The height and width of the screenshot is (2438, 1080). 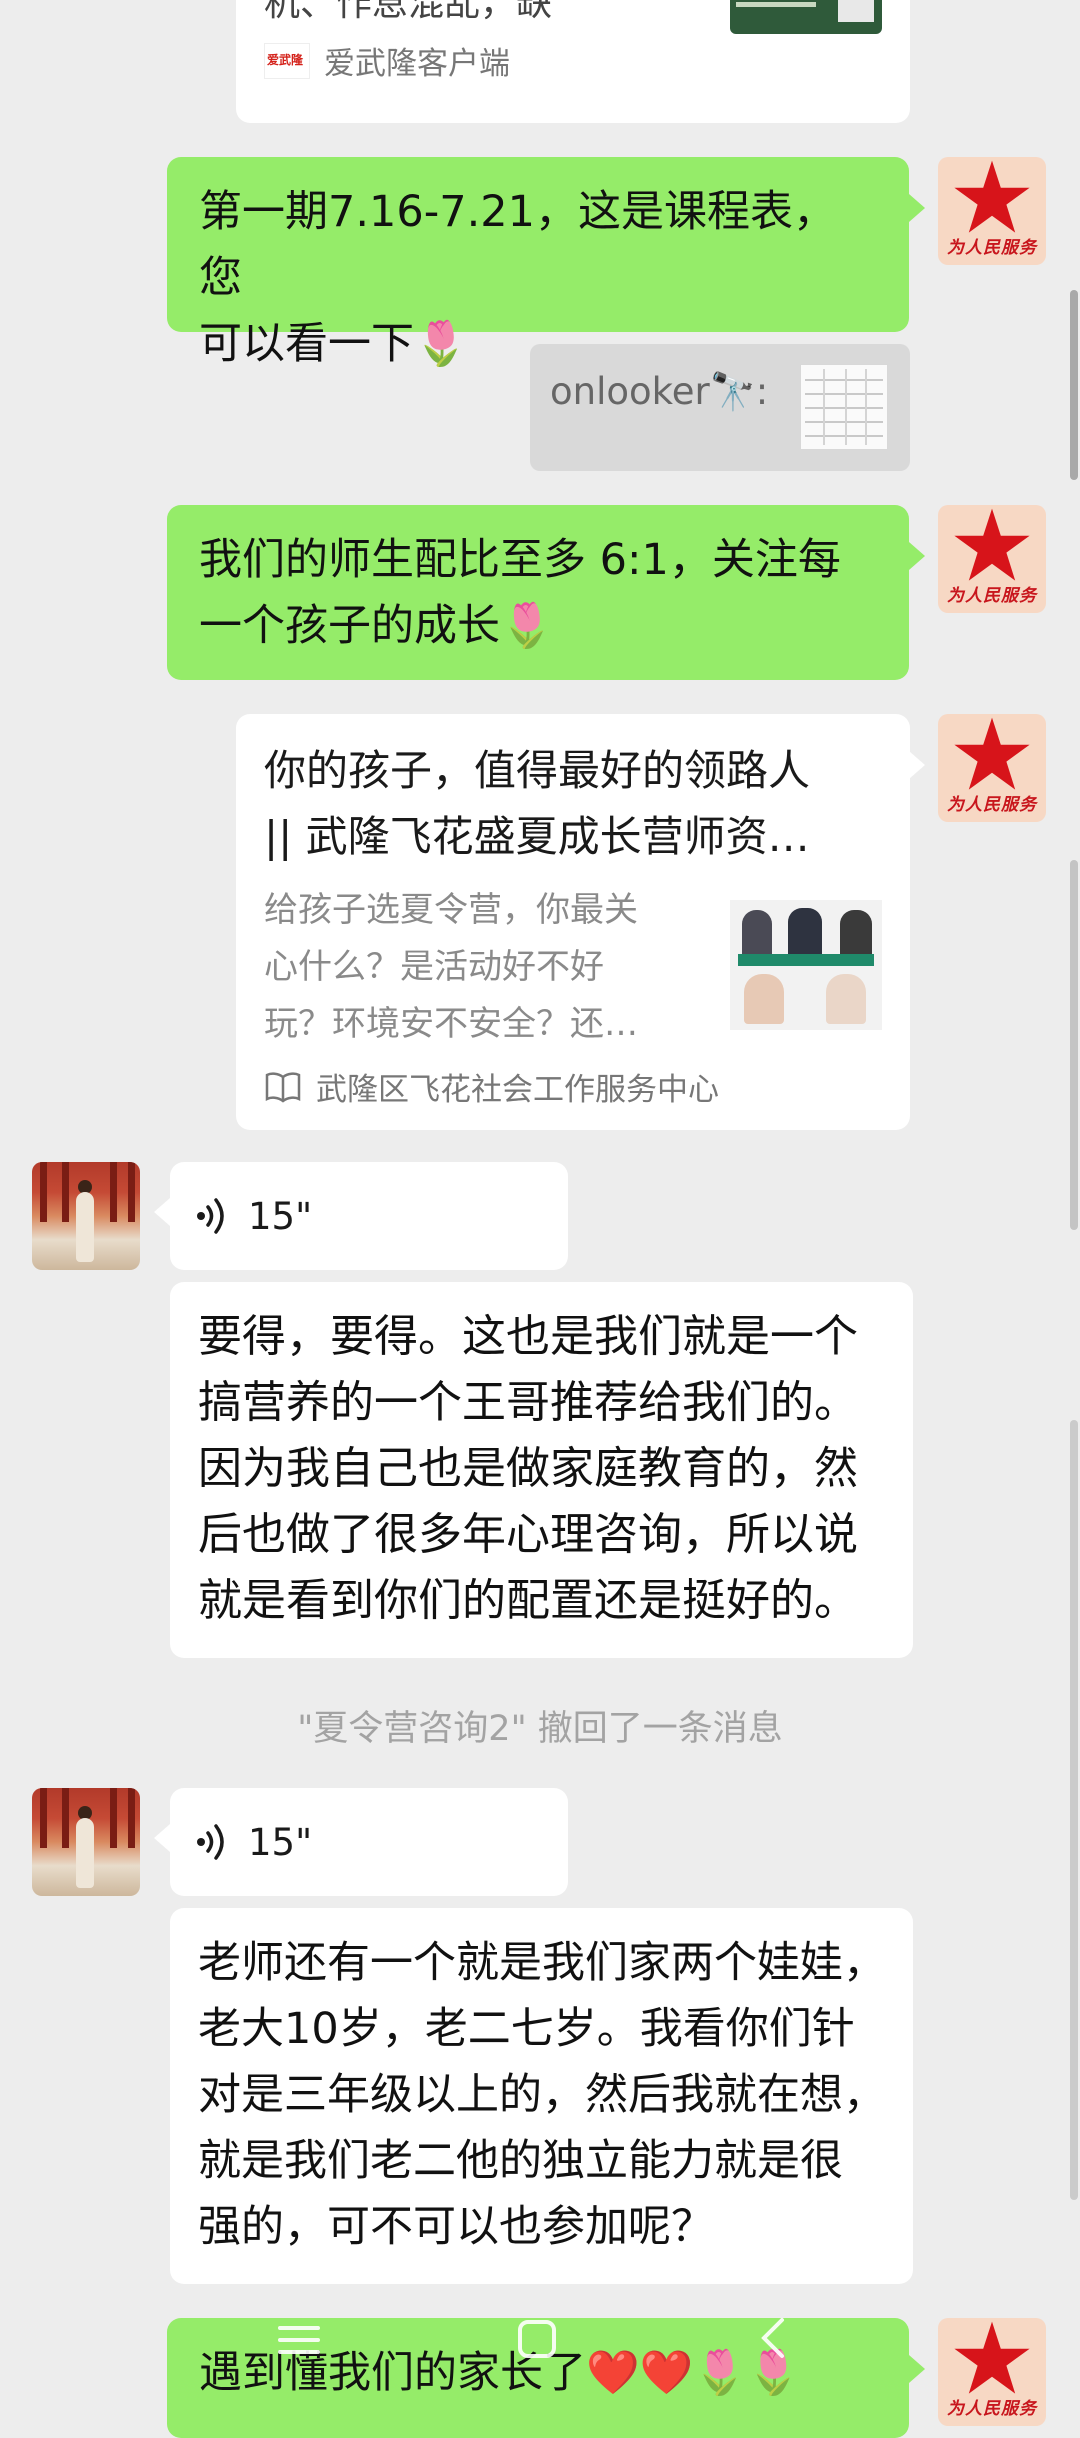 I want to click on outgoing-message: 第一期7.16-7.21，这是课程表，您 可以看一下🌷, so click(x=538, y=263).